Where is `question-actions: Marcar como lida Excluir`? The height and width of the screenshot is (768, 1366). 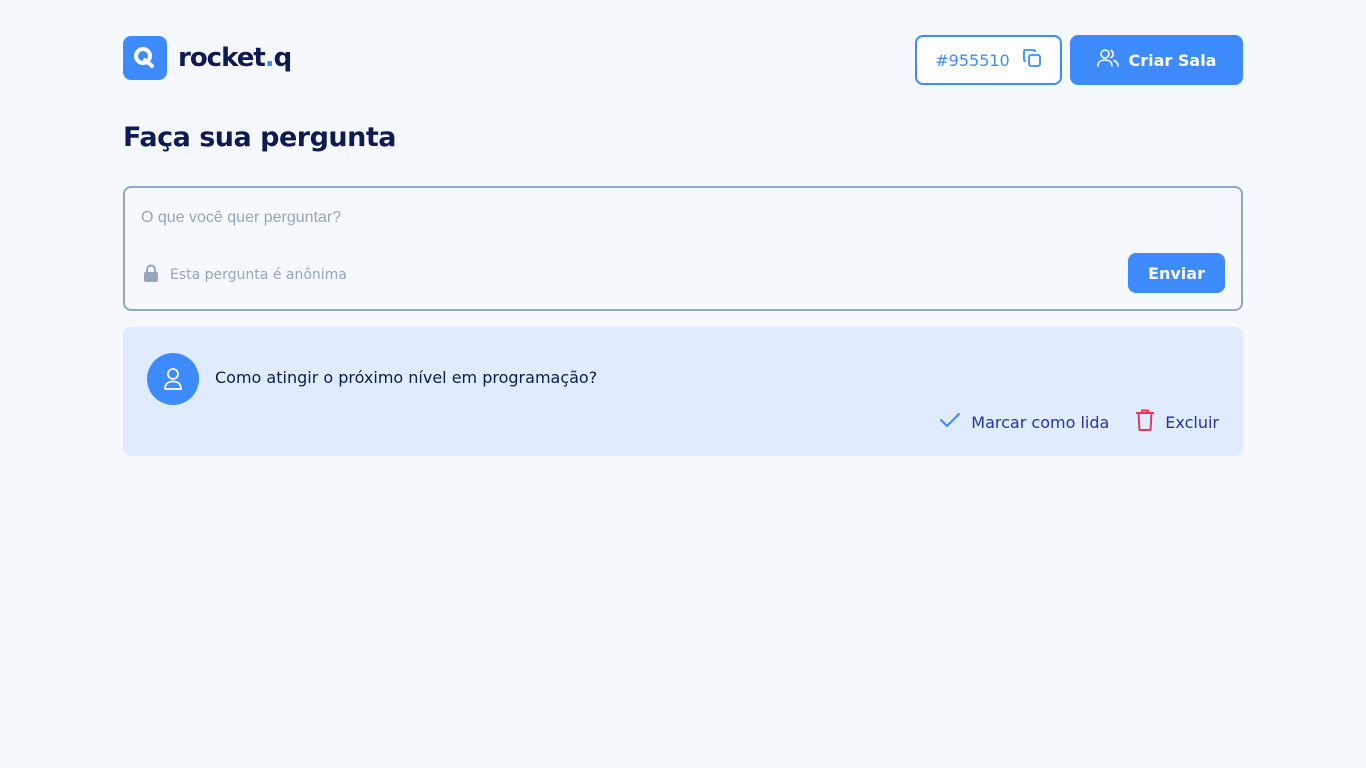
question-actions: Marcar como lida Excluir is located at coordinates (1079, 422).